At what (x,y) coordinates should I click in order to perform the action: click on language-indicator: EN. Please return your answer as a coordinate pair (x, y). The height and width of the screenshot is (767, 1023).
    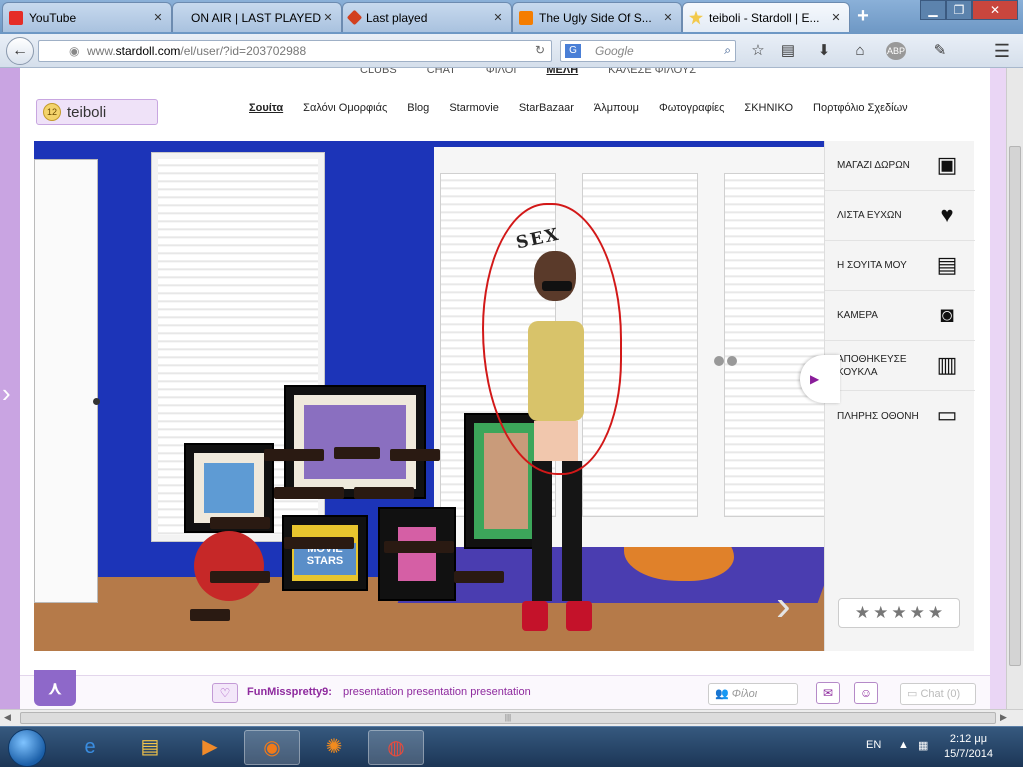
    Looking at the image, I should click on (873, 745).